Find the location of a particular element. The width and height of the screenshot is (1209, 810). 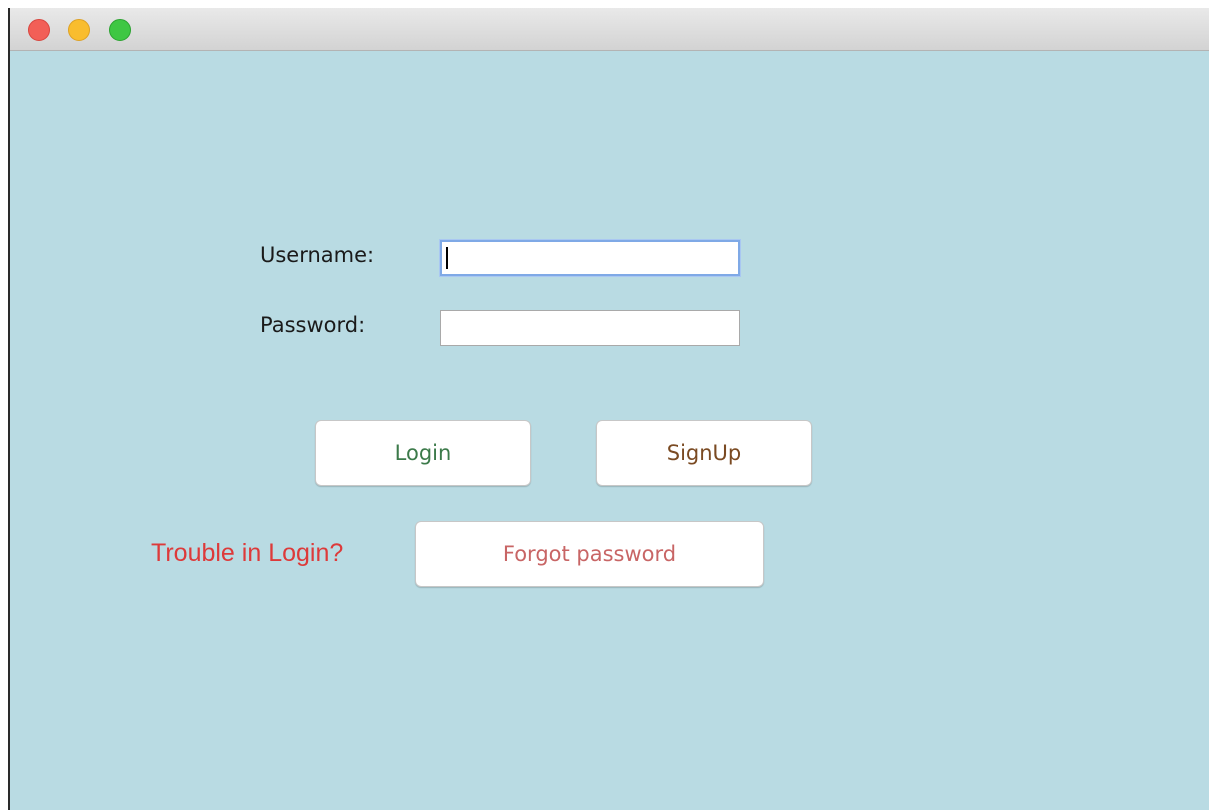

login-button: Login is located at coordinates (423, 453).